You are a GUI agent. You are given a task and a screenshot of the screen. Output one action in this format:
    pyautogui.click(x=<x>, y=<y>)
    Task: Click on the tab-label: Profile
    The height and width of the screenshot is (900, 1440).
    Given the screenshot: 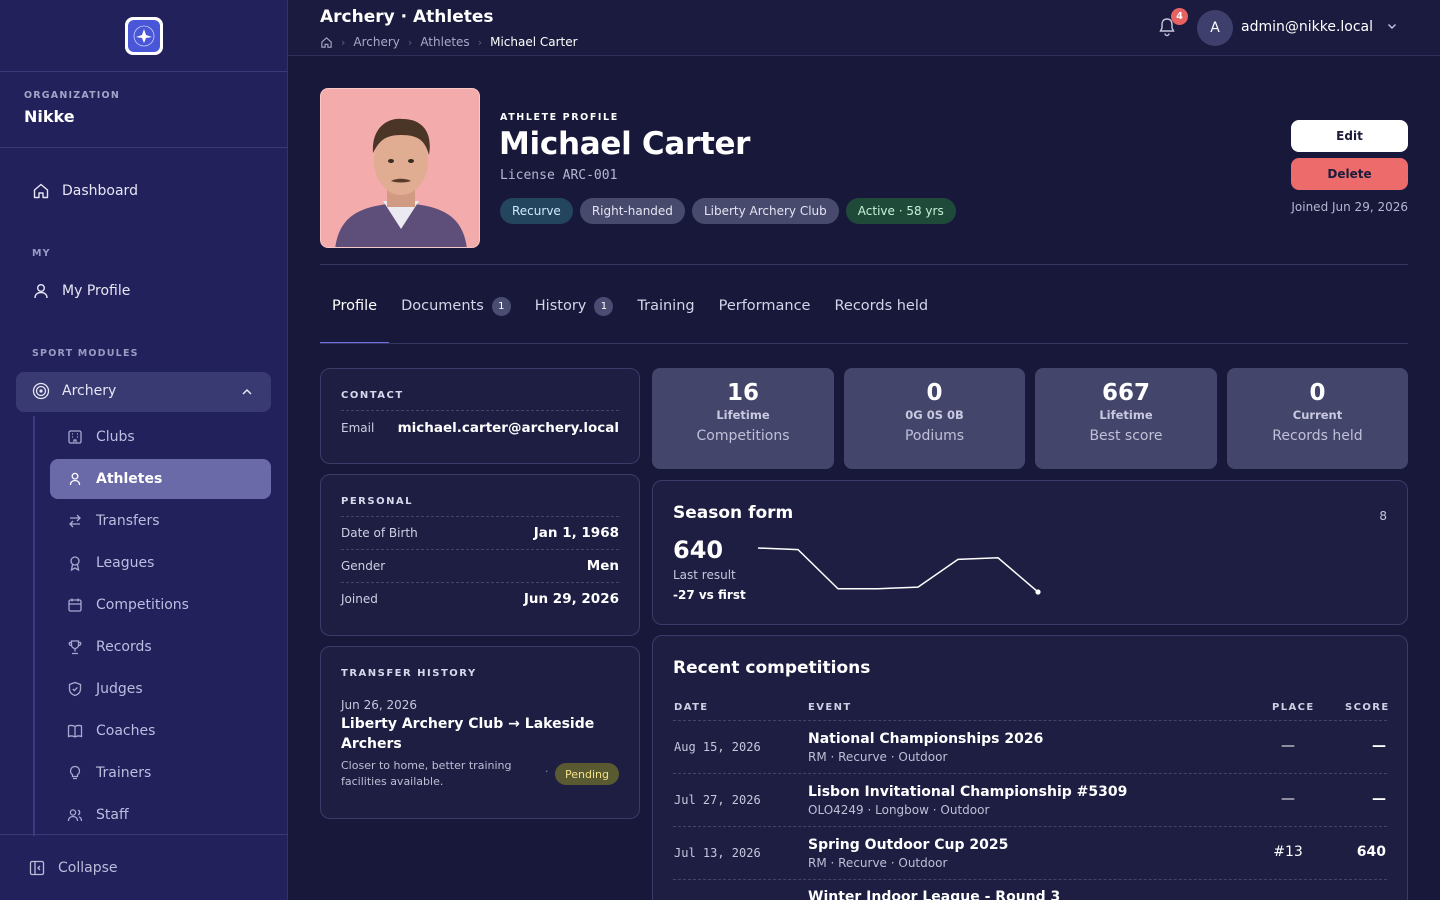 What is the action you would take?
    pyautogui.click(x=355, y=306)
    